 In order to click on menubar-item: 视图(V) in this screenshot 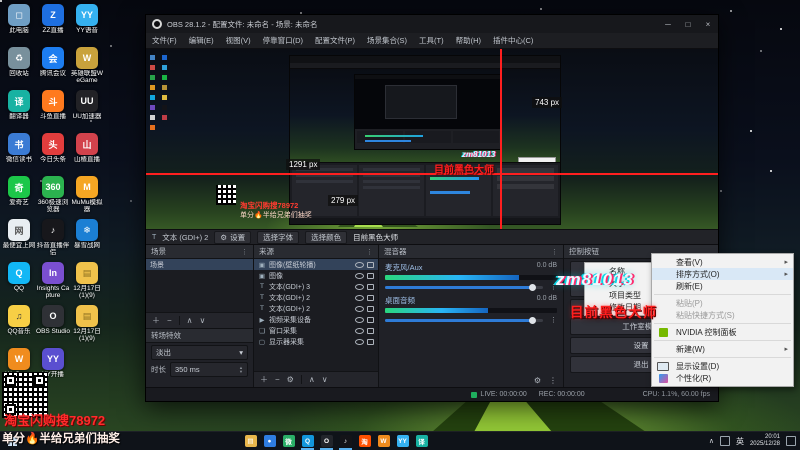, I will do `click(238, 40)`.